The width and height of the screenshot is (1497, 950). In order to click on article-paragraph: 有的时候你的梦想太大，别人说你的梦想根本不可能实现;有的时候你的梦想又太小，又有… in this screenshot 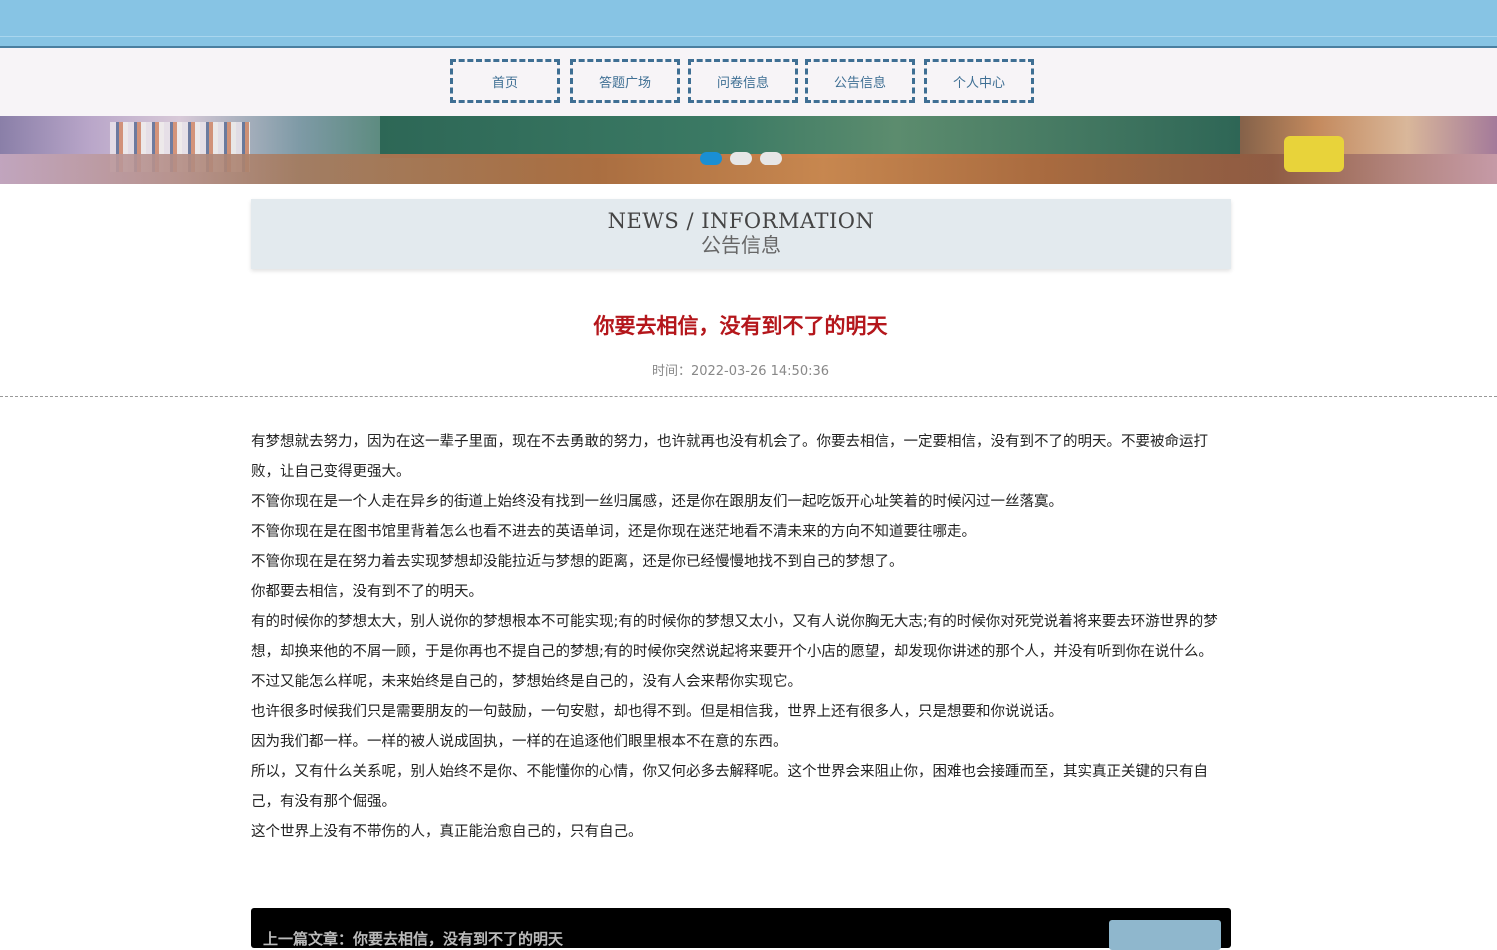, I will do `click(734, 637)`.